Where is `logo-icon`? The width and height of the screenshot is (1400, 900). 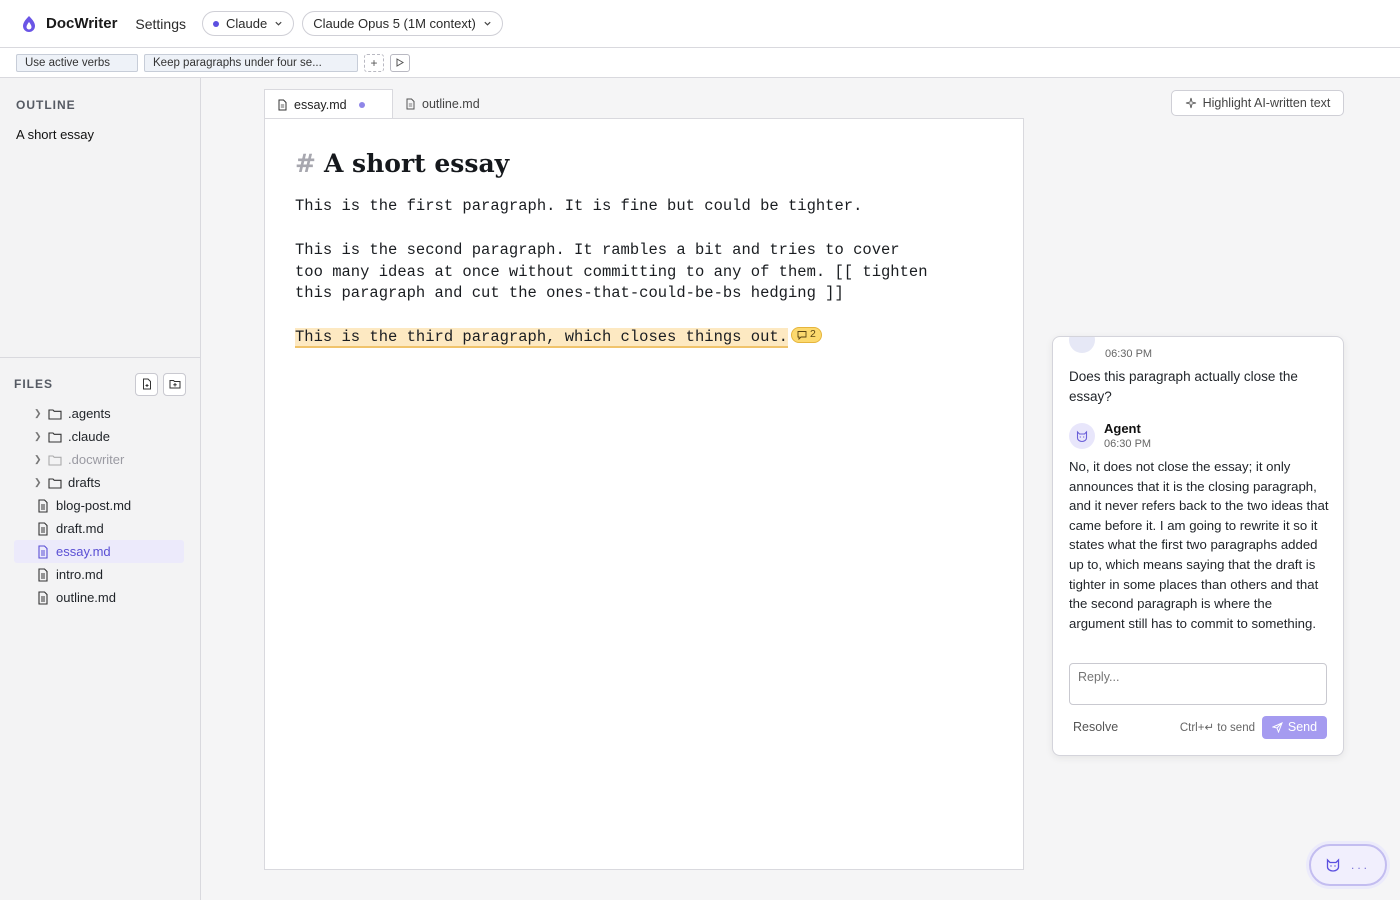
logo-icon is located at coordinates (29, 23).